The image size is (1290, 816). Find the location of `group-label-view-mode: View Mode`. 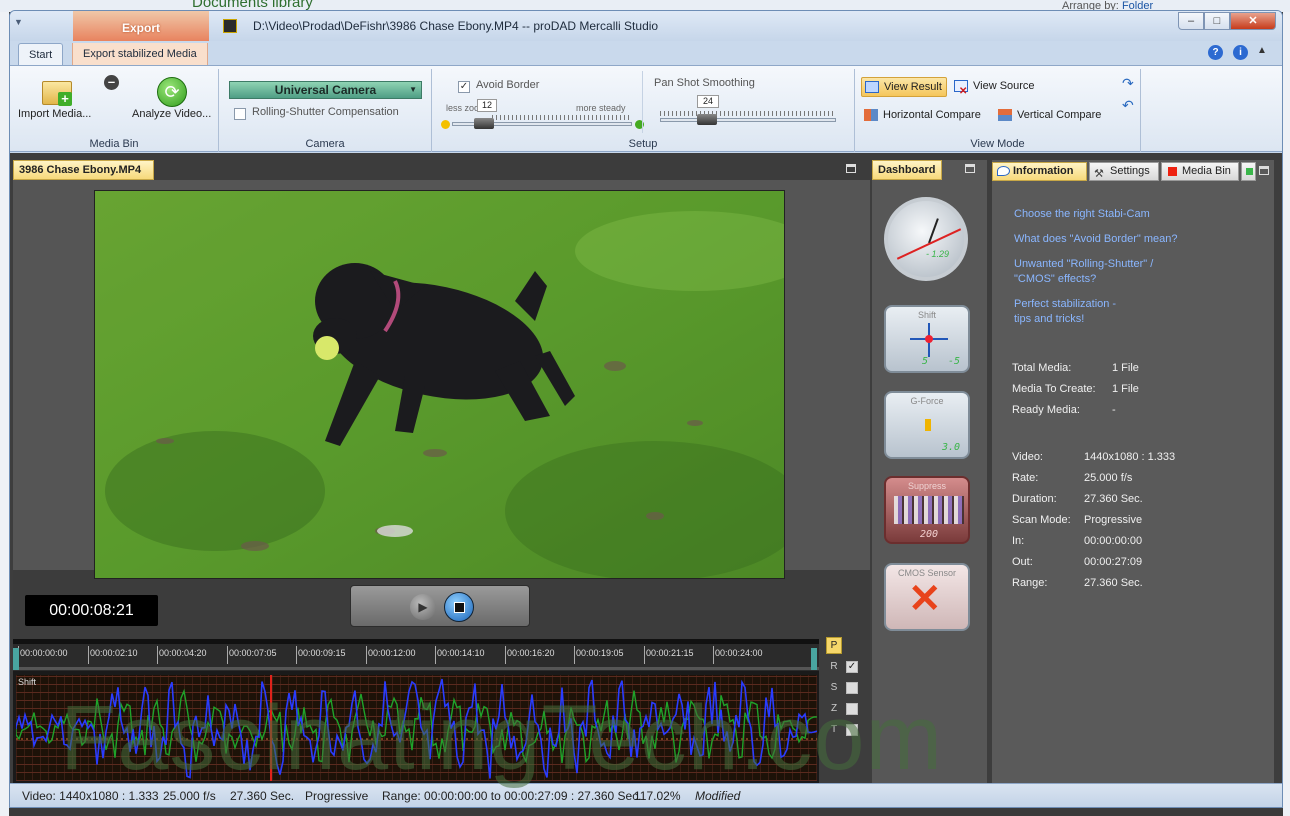

group-label-view-mode: View Mode is located at coordinates (997, 144).